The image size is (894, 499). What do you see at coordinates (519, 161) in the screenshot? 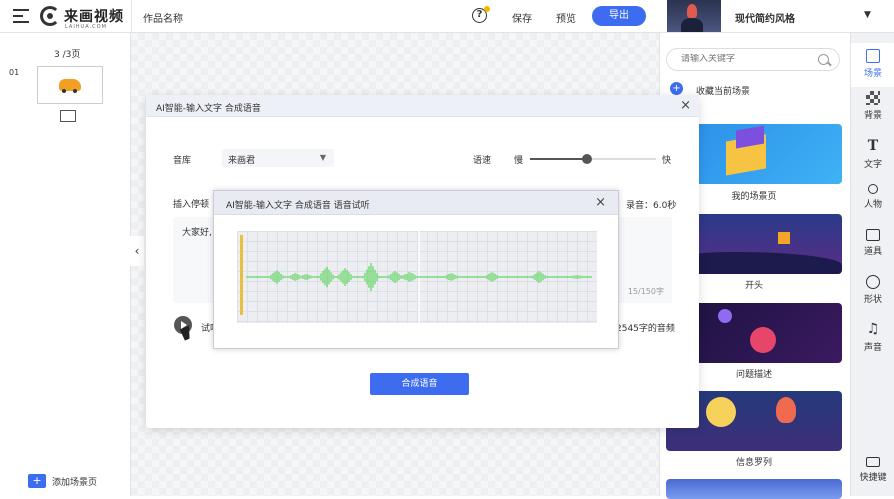
I see `slow-label: 慢` at bounding box center [519, 161].